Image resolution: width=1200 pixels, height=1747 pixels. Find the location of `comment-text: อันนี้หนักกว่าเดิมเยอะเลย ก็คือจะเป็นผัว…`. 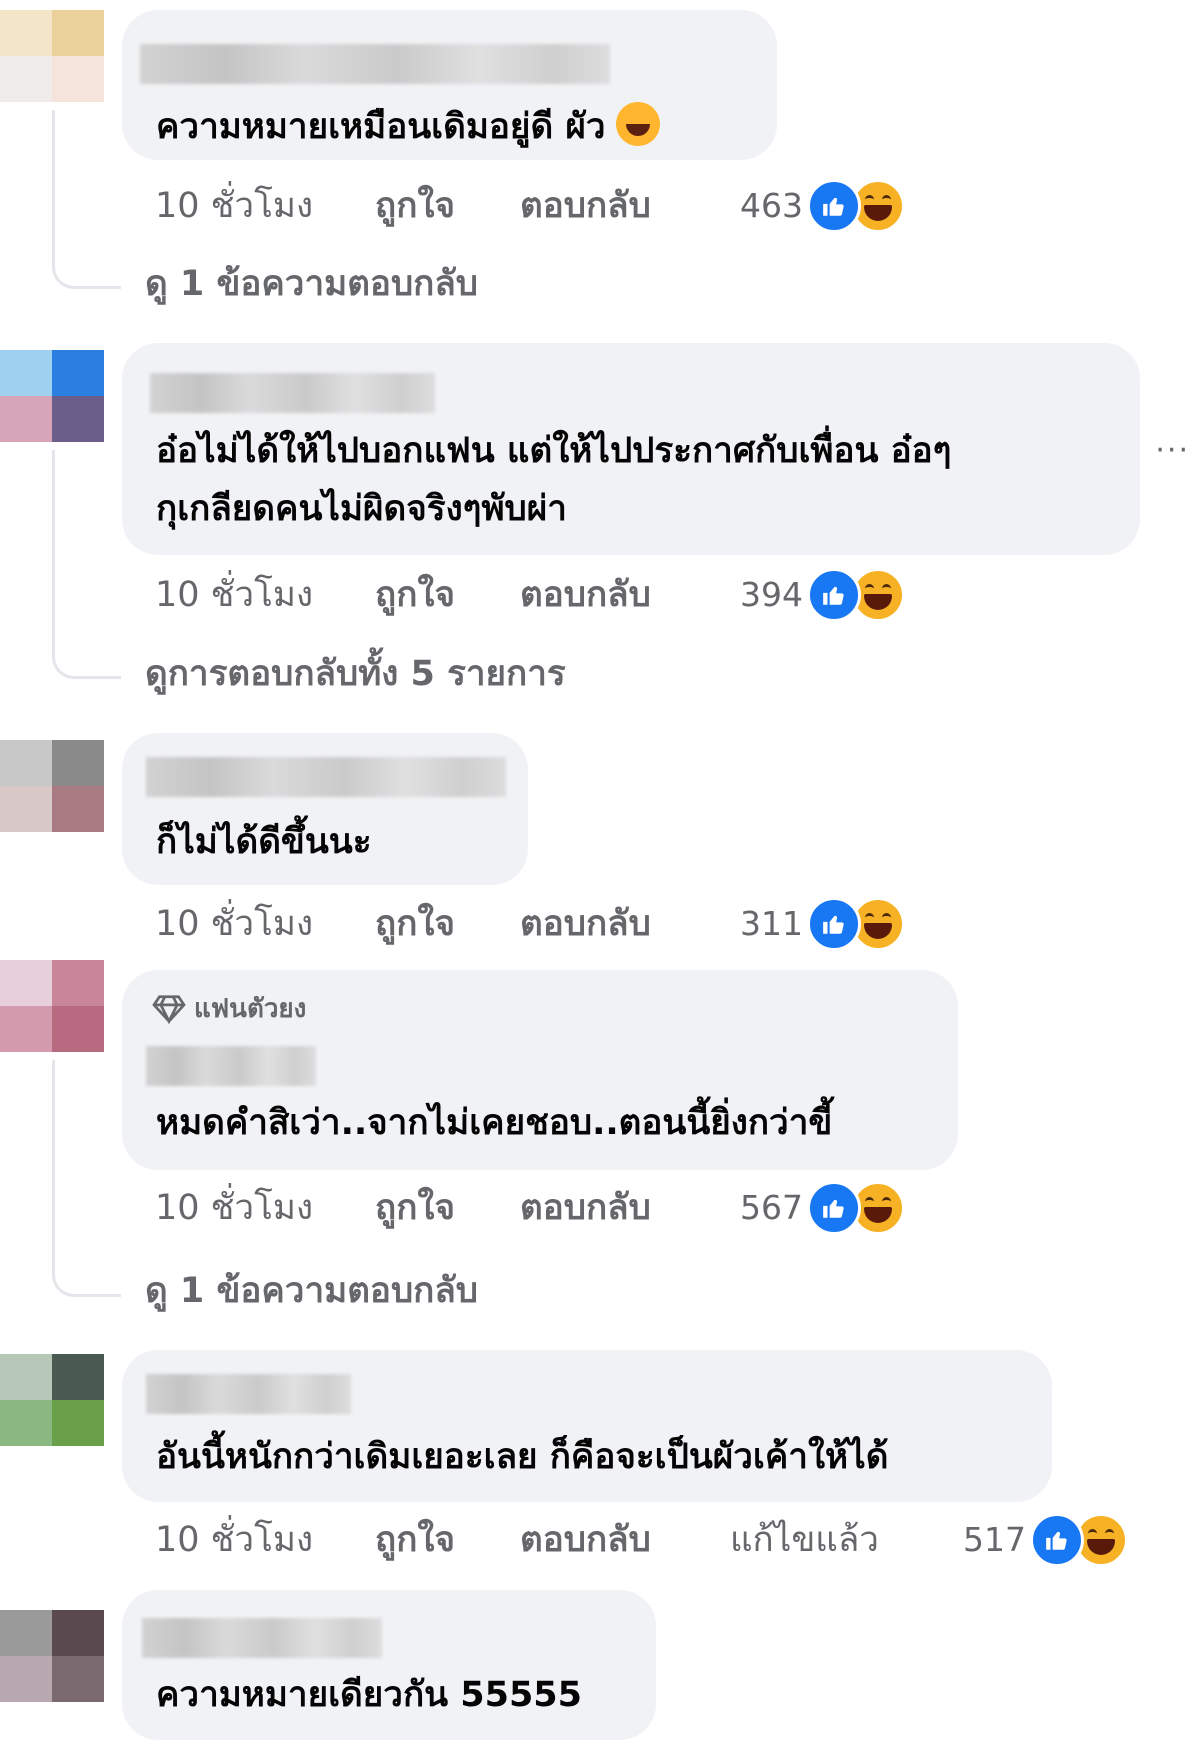

comment-text: อันนี้หนักกว่าเดิมเยอะเลย ก็คือจะเป็นผัว… is located at coordinates (522, 1457).